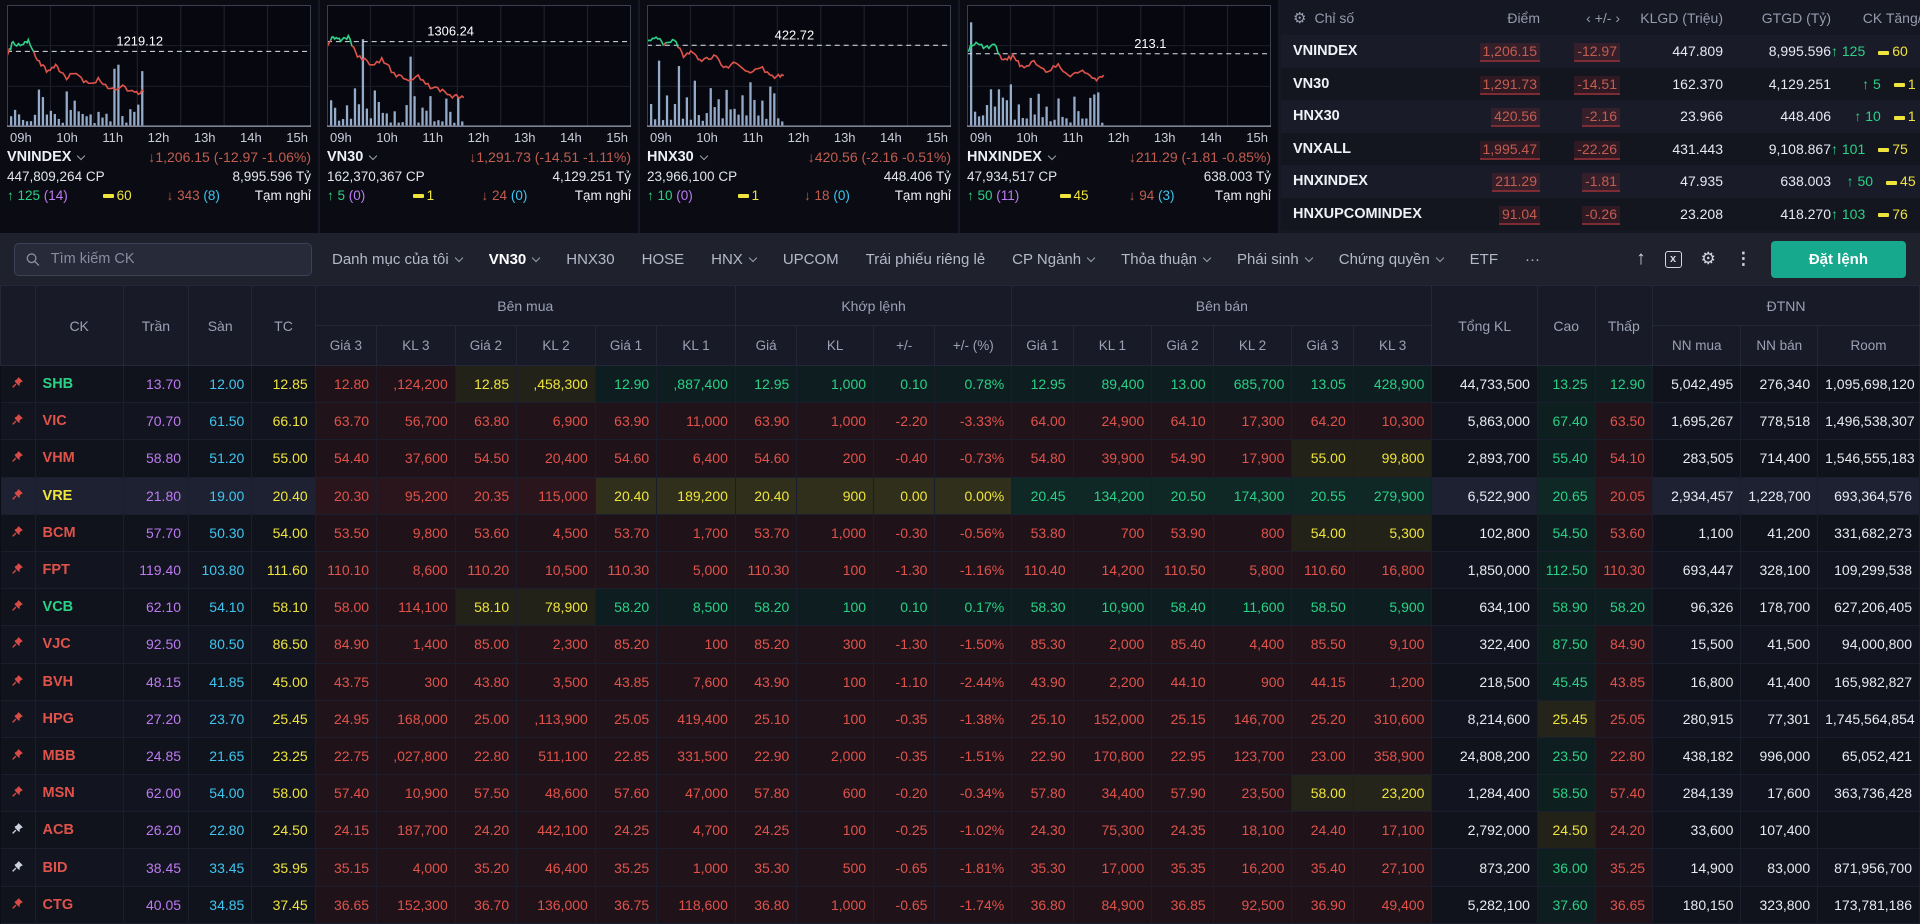  I want to click on nav-item-ph-i-sinh: Phái sinh, so click(1275, 259).